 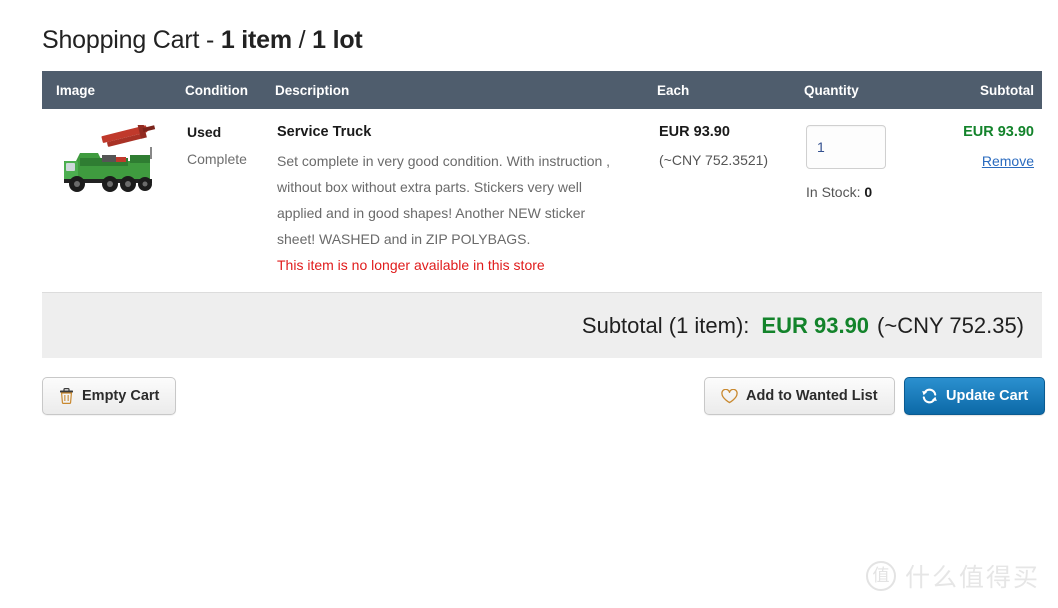 What do you see at coordinates (998, 132) in the screenshot?
I see `row-subtotal-price: EUR 93.90` at bounding box center [998, 132].